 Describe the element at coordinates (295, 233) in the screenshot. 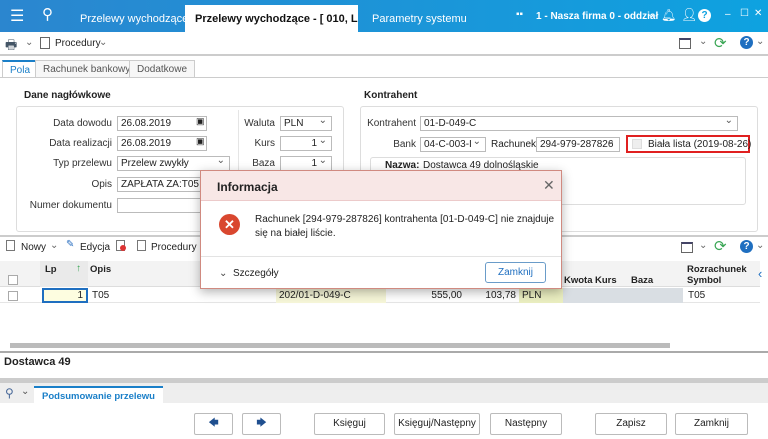

I see `dialog-message-2: się na białej liście.` at that location.